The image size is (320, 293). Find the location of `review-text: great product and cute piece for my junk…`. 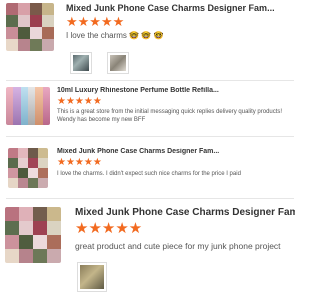

review-text: great product and cute piece for my junk… is located at coordinates (178, 246).